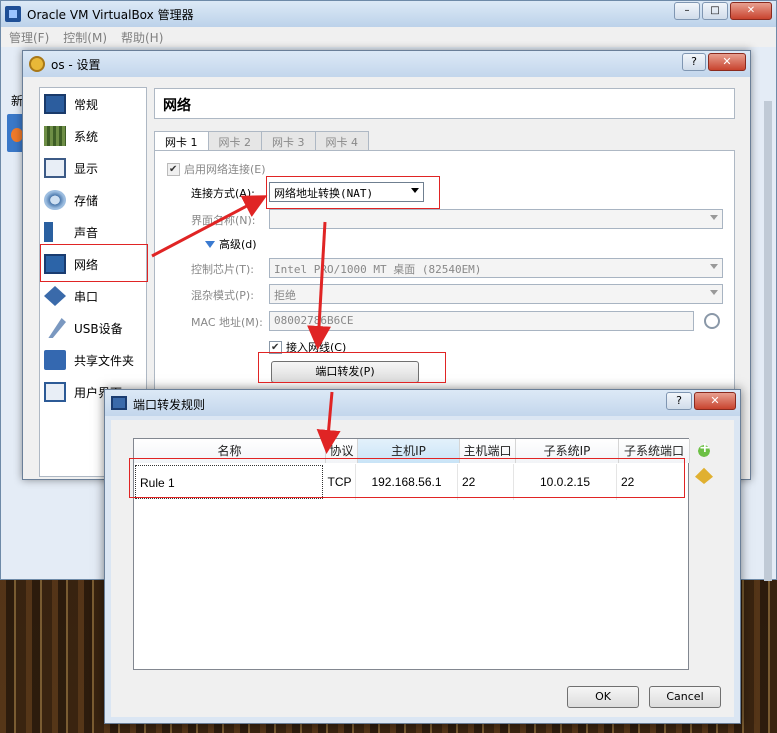  What do you see at coordinates (275, 347) in the screenshot?
I see `cable-connected-checkbox` at bounding box center [275, 347].